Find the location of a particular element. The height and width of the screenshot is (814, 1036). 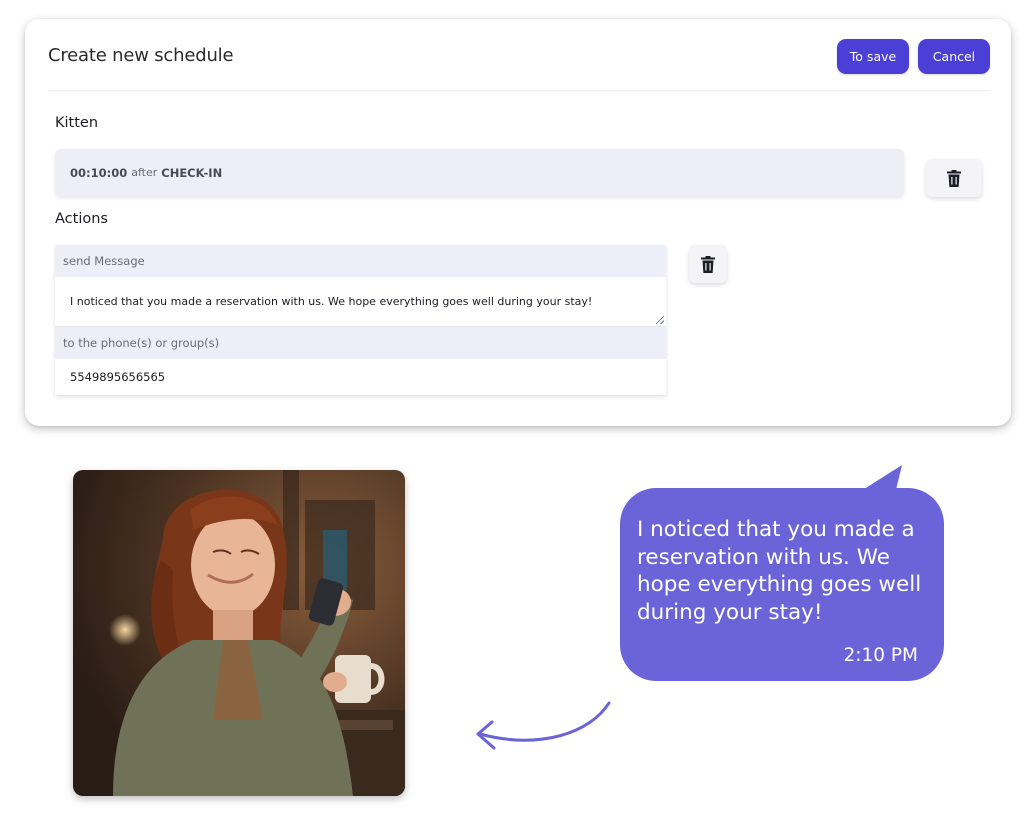

trigger-relation: after is located at coordinates (144, 172).